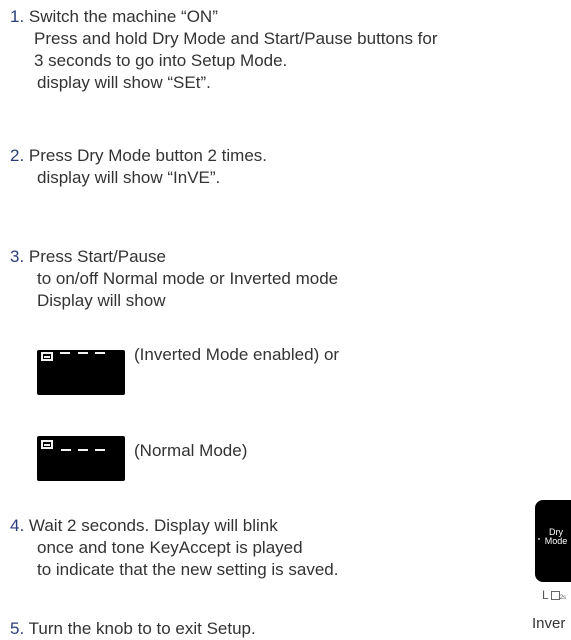 This screenshot has height=640, width=571. I want to click on step-line: Display will show, so click(101, 300).